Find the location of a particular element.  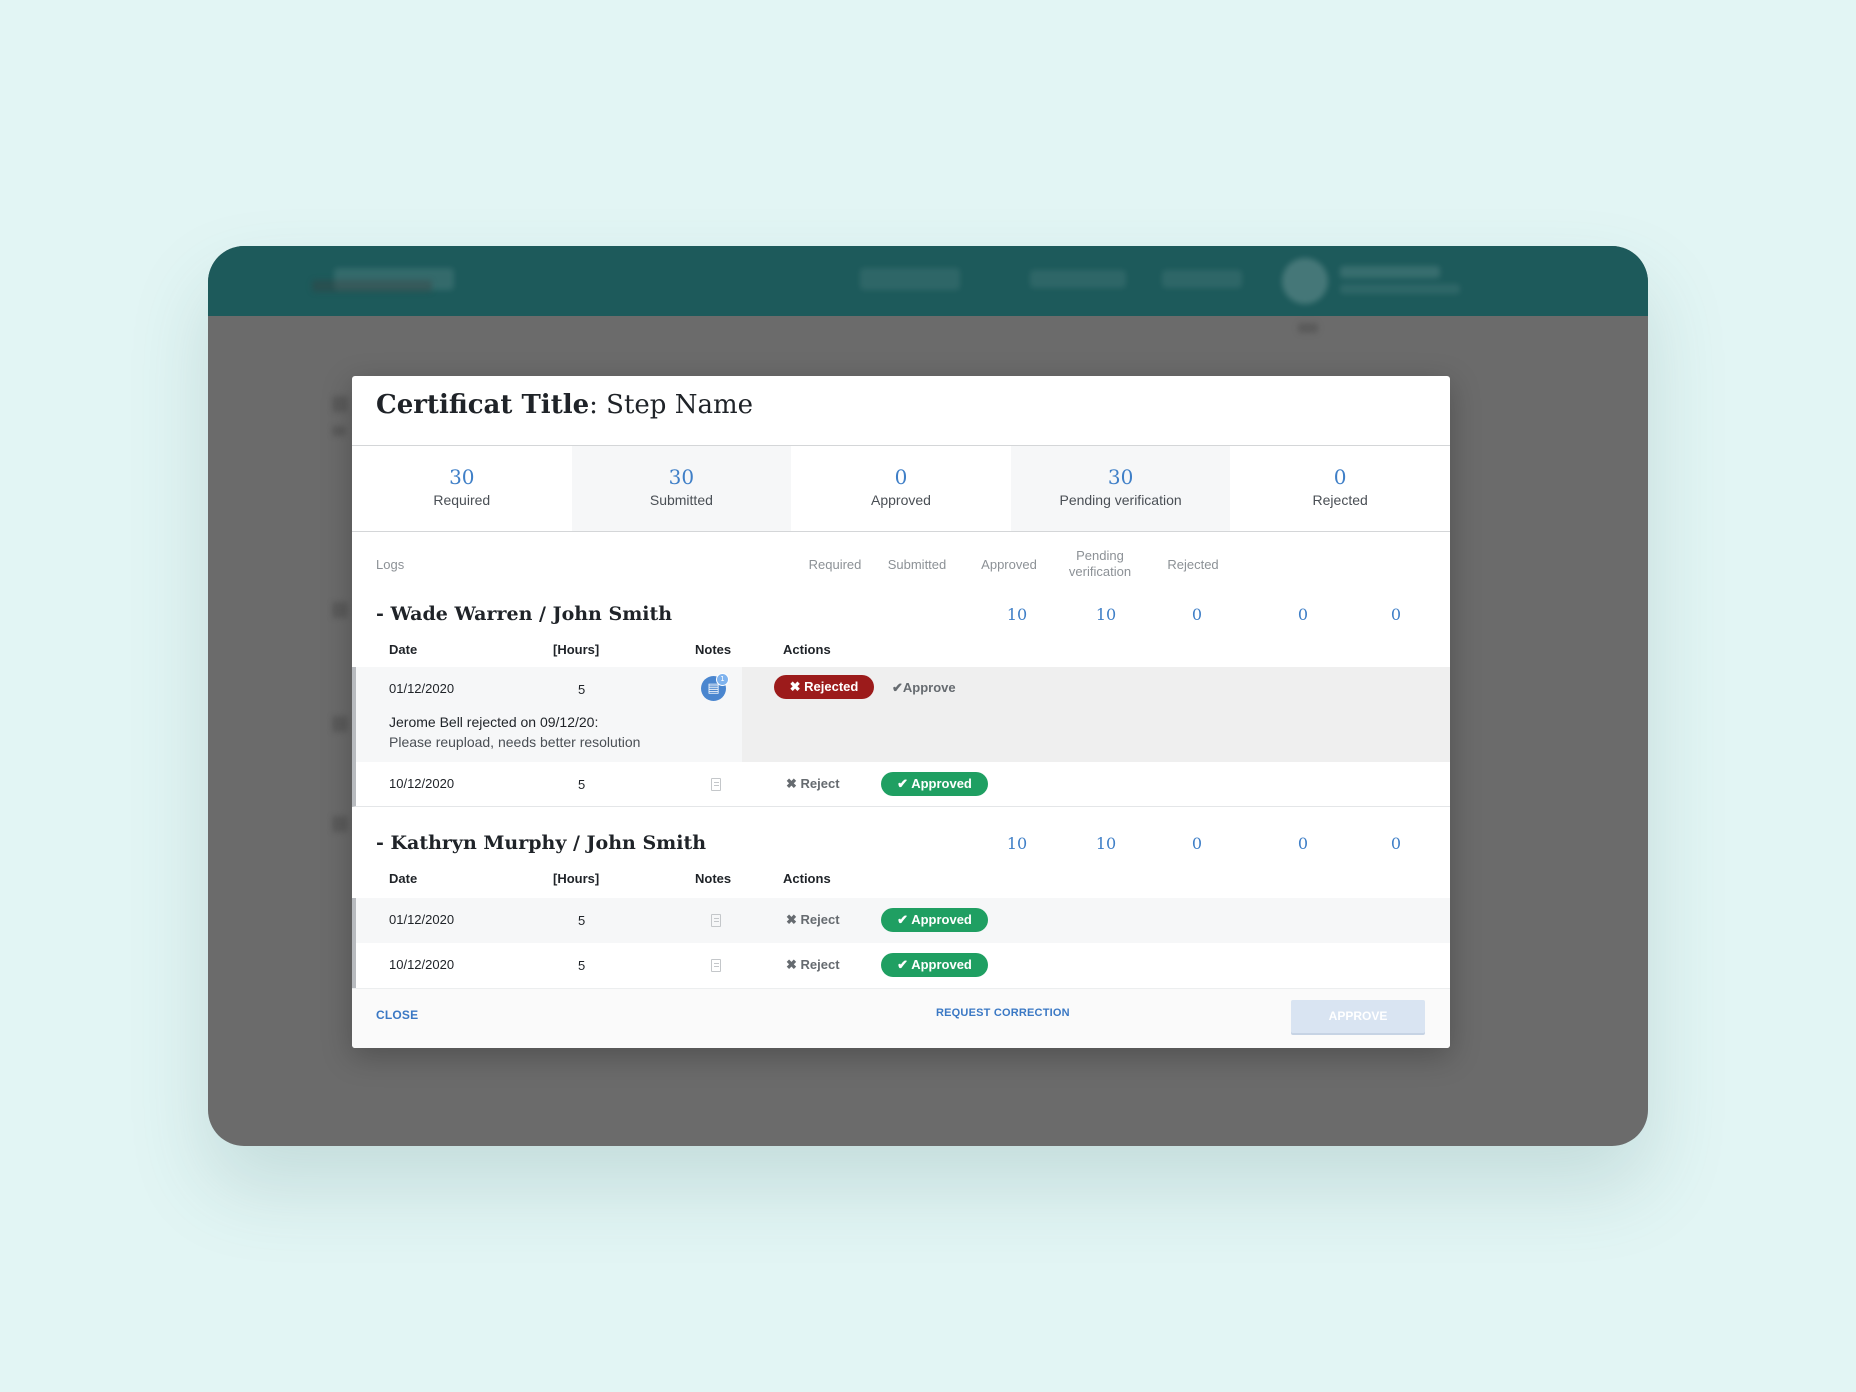

col-header-pending-line1: Pending is located at coordinates (1100, 555).